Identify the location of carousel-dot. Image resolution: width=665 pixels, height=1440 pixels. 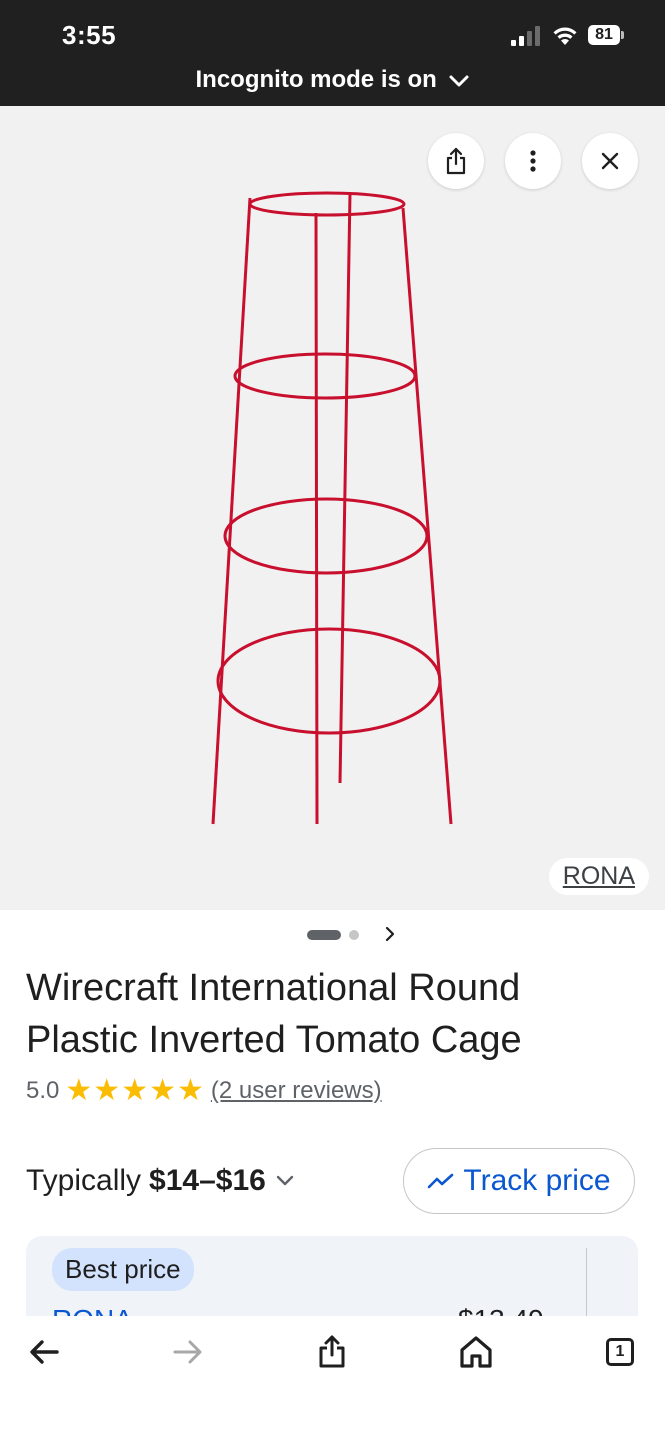
(354, 935).